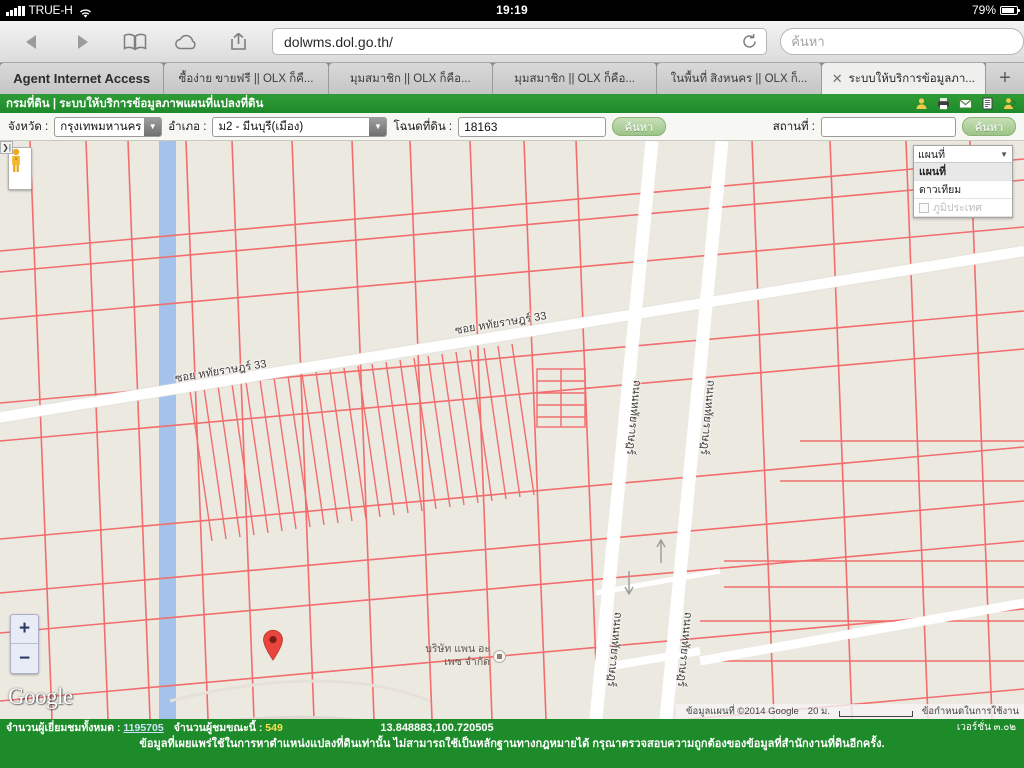 Image resolution: width=1024 pixels, height=768 pixels. I want to click on map-attribution: ข้อมูลแผนที่ ©2014 Google, so click(742, 711).